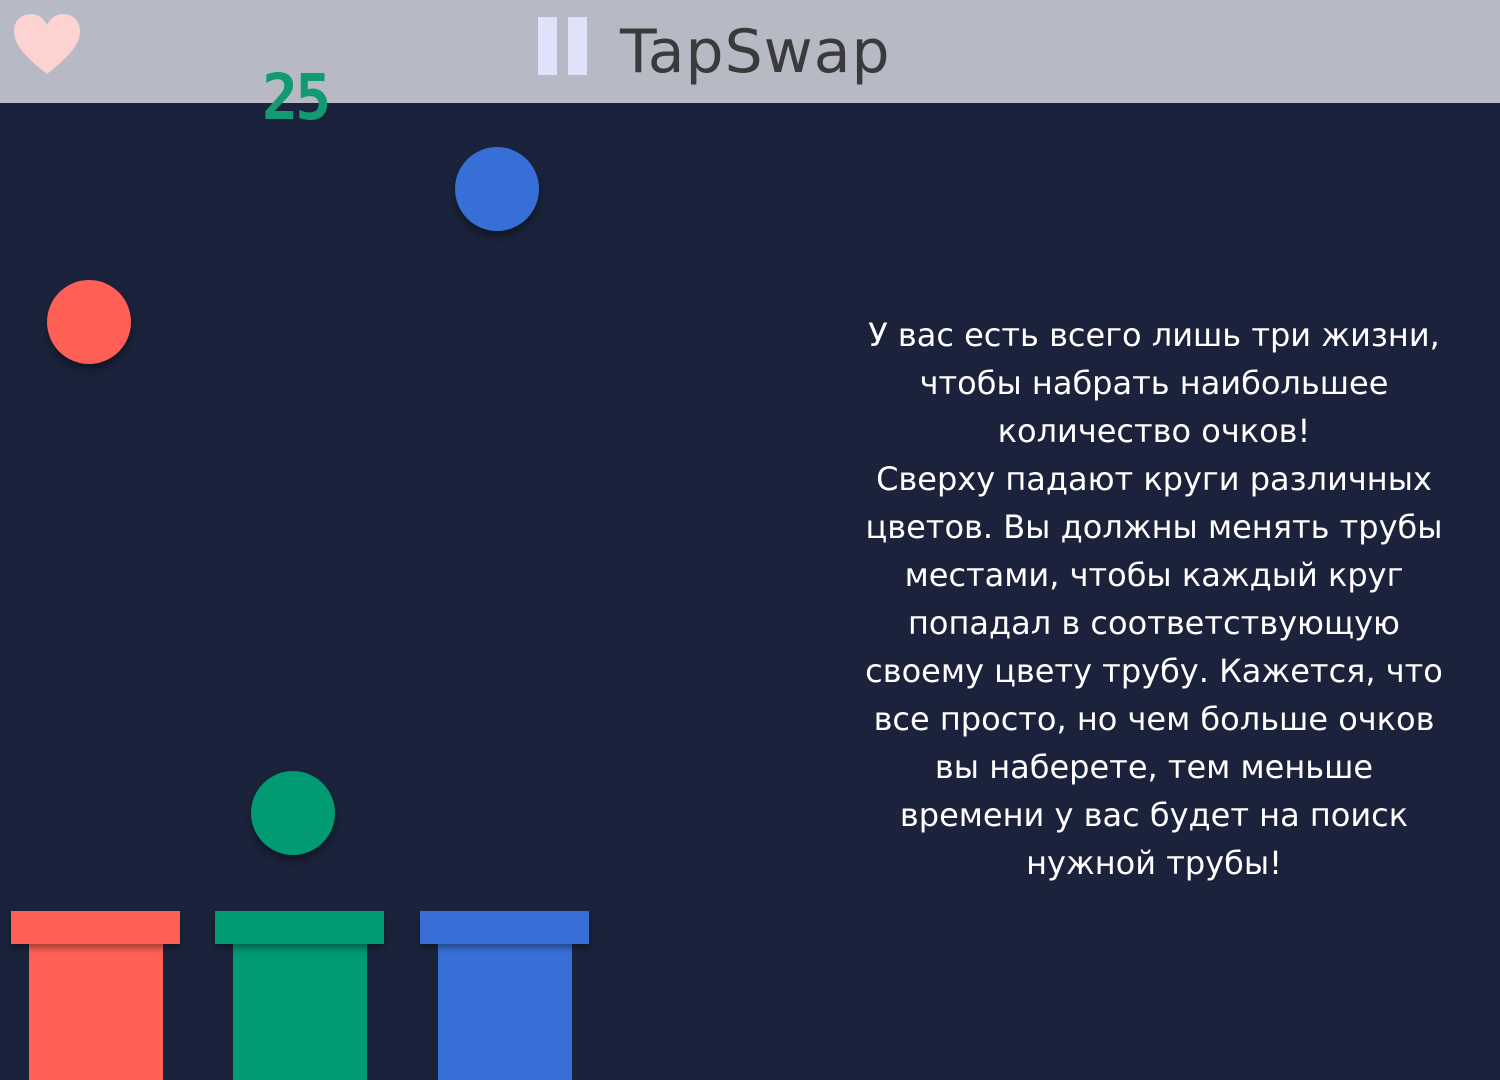  Describe the element at coordinates (47, 44) in the screenshot. I see `heart-icon` at that location.